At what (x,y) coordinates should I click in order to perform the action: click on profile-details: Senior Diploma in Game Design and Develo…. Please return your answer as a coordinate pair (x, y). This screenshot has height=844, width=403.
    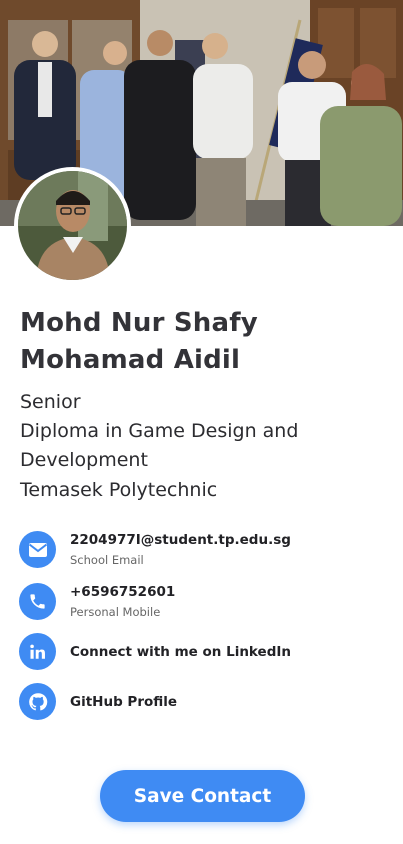
    Looking at the image, I should click on (205, 446).